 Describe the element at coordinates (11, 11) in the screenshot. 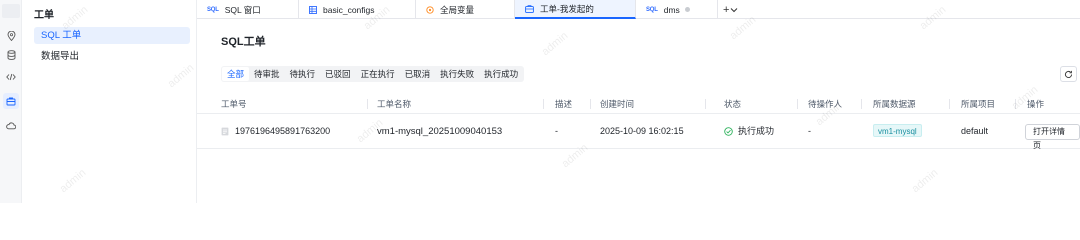

I see `rail-logo` at that location.